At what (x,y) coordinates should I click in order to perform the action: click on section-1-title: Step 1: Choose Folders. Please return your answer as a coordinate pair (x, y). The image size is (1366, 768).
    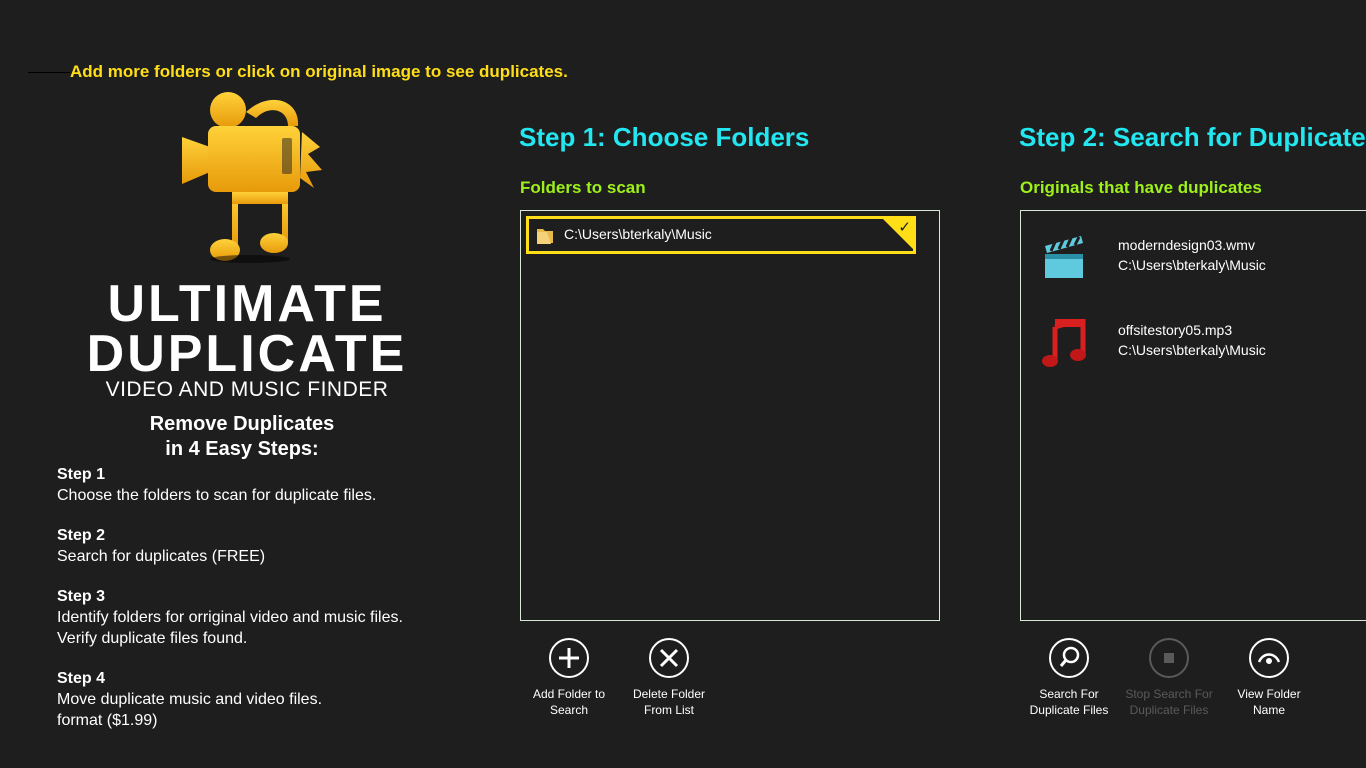
    Looking at the image, I should click on (664, 137).